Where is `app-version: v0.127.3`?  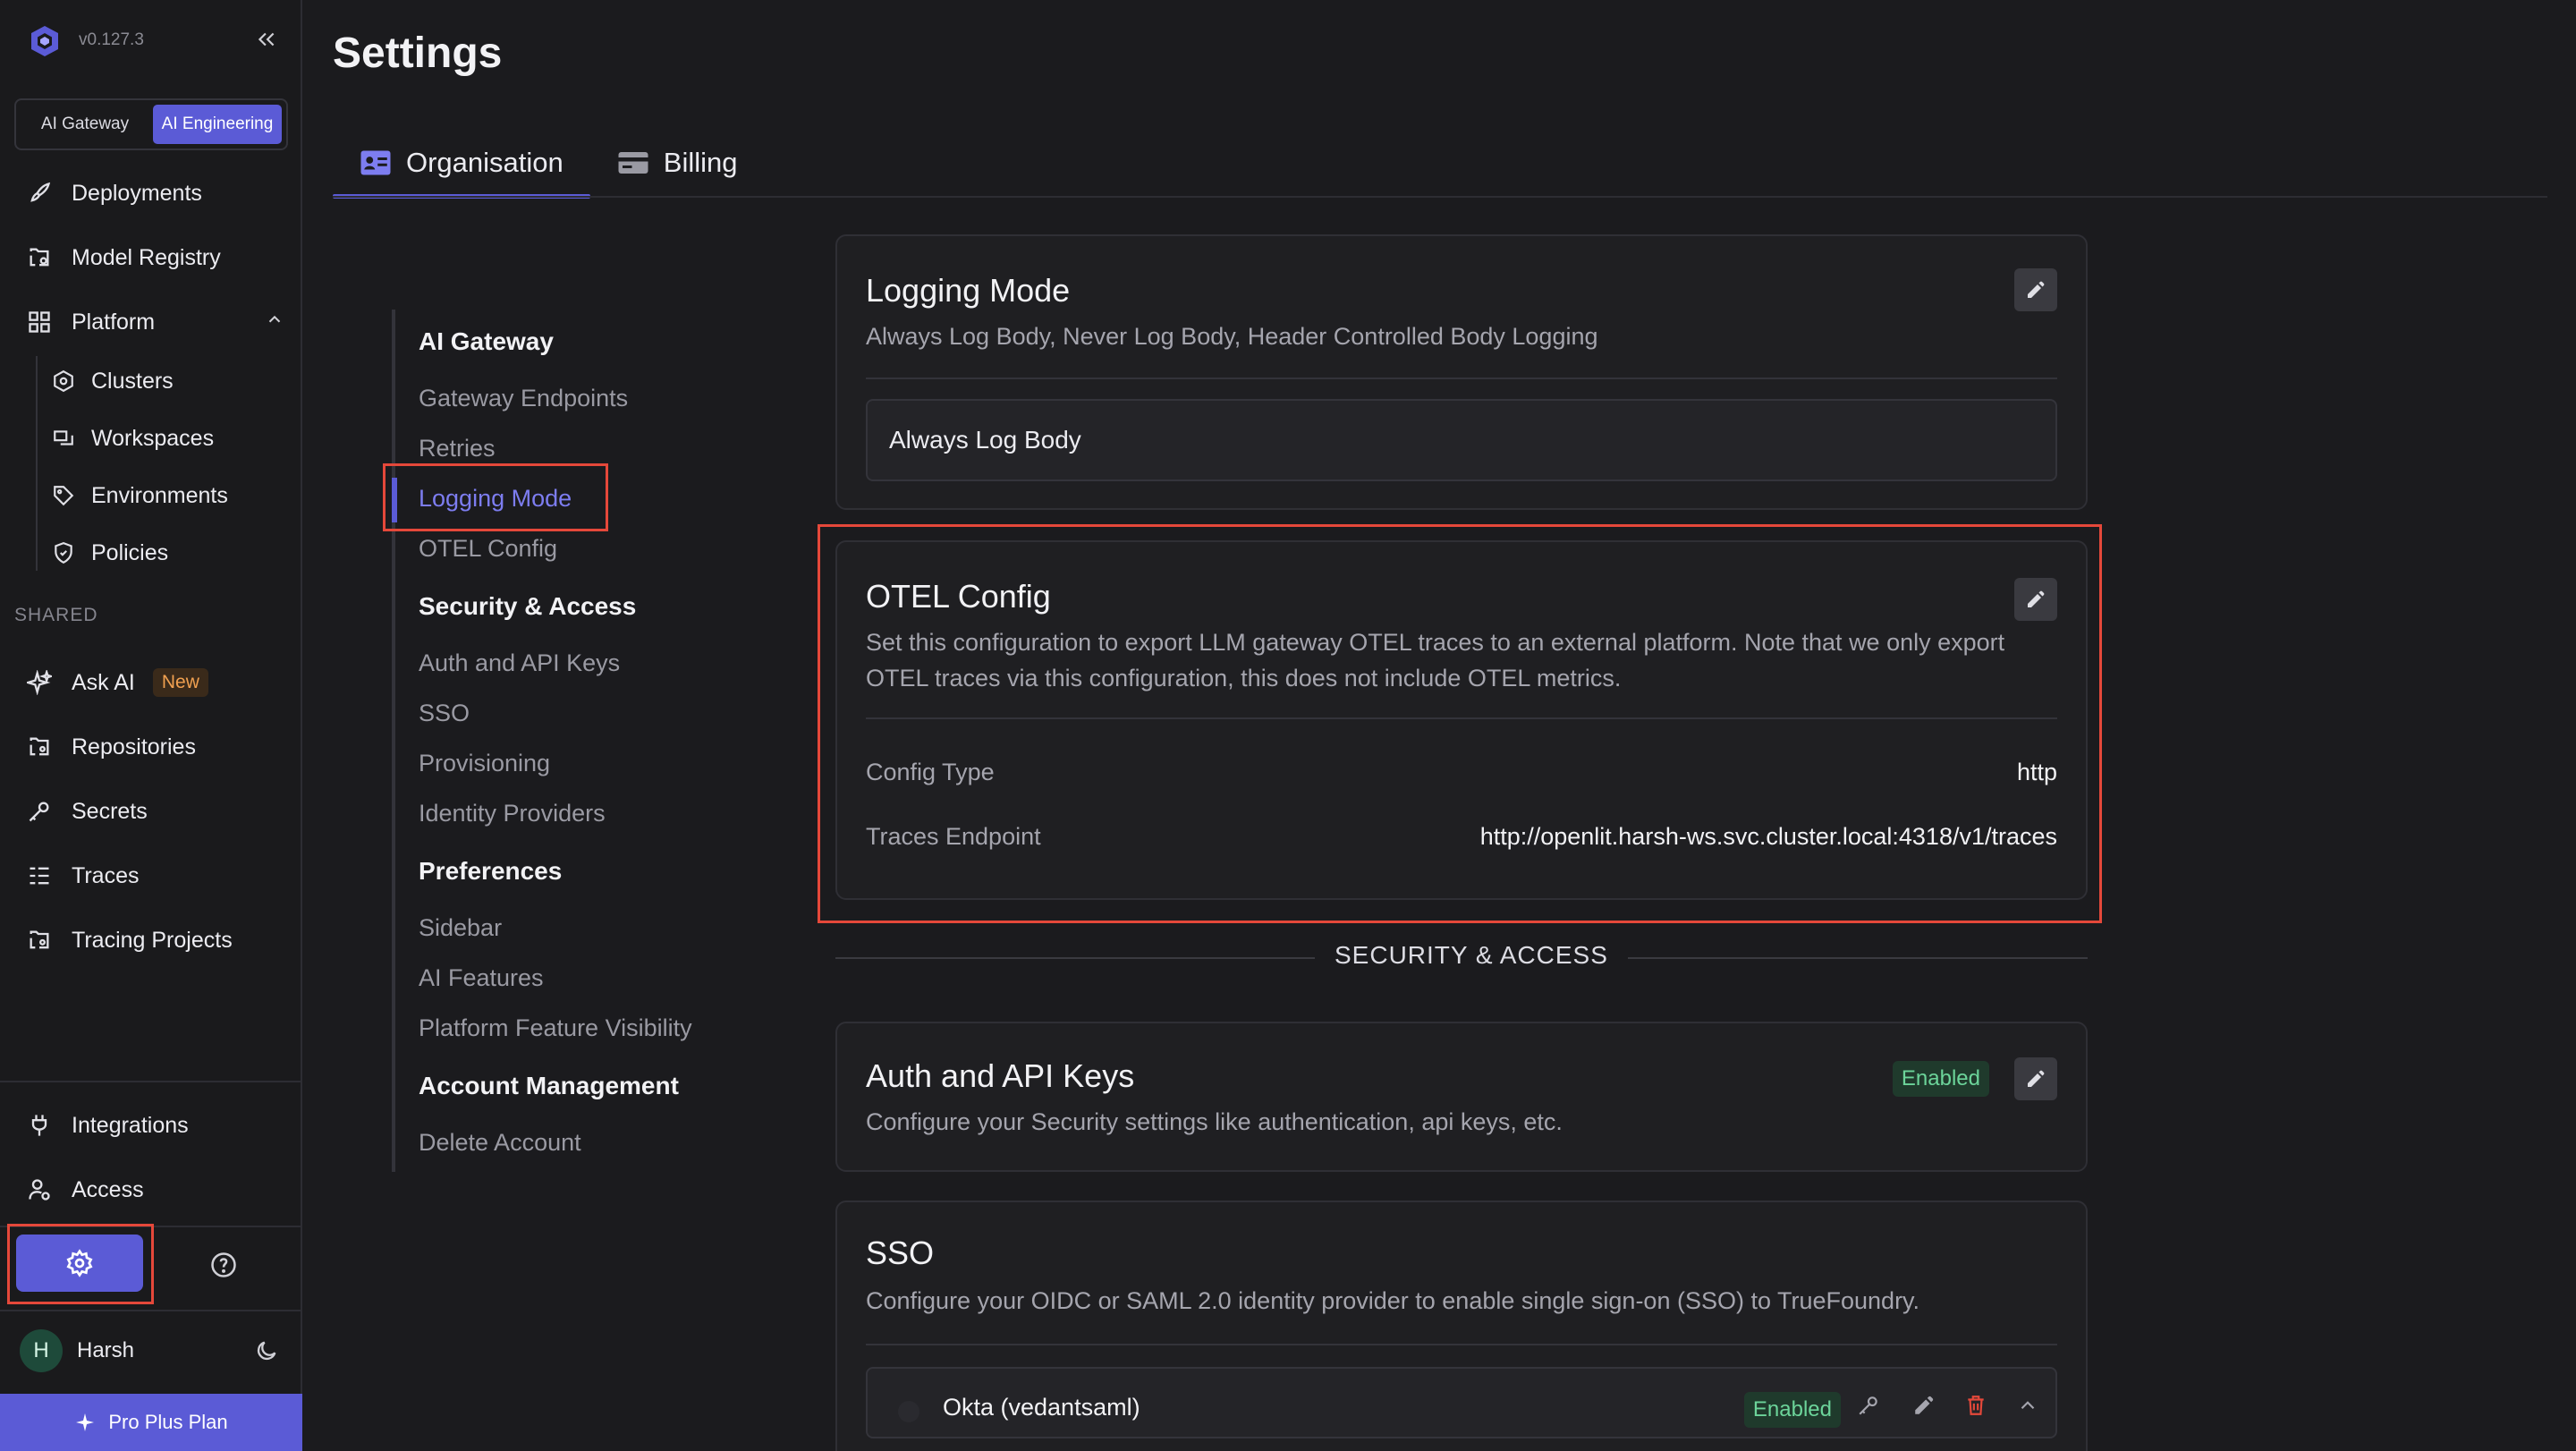
app-version: v0.127.3 is located at coordinates (111, 39).